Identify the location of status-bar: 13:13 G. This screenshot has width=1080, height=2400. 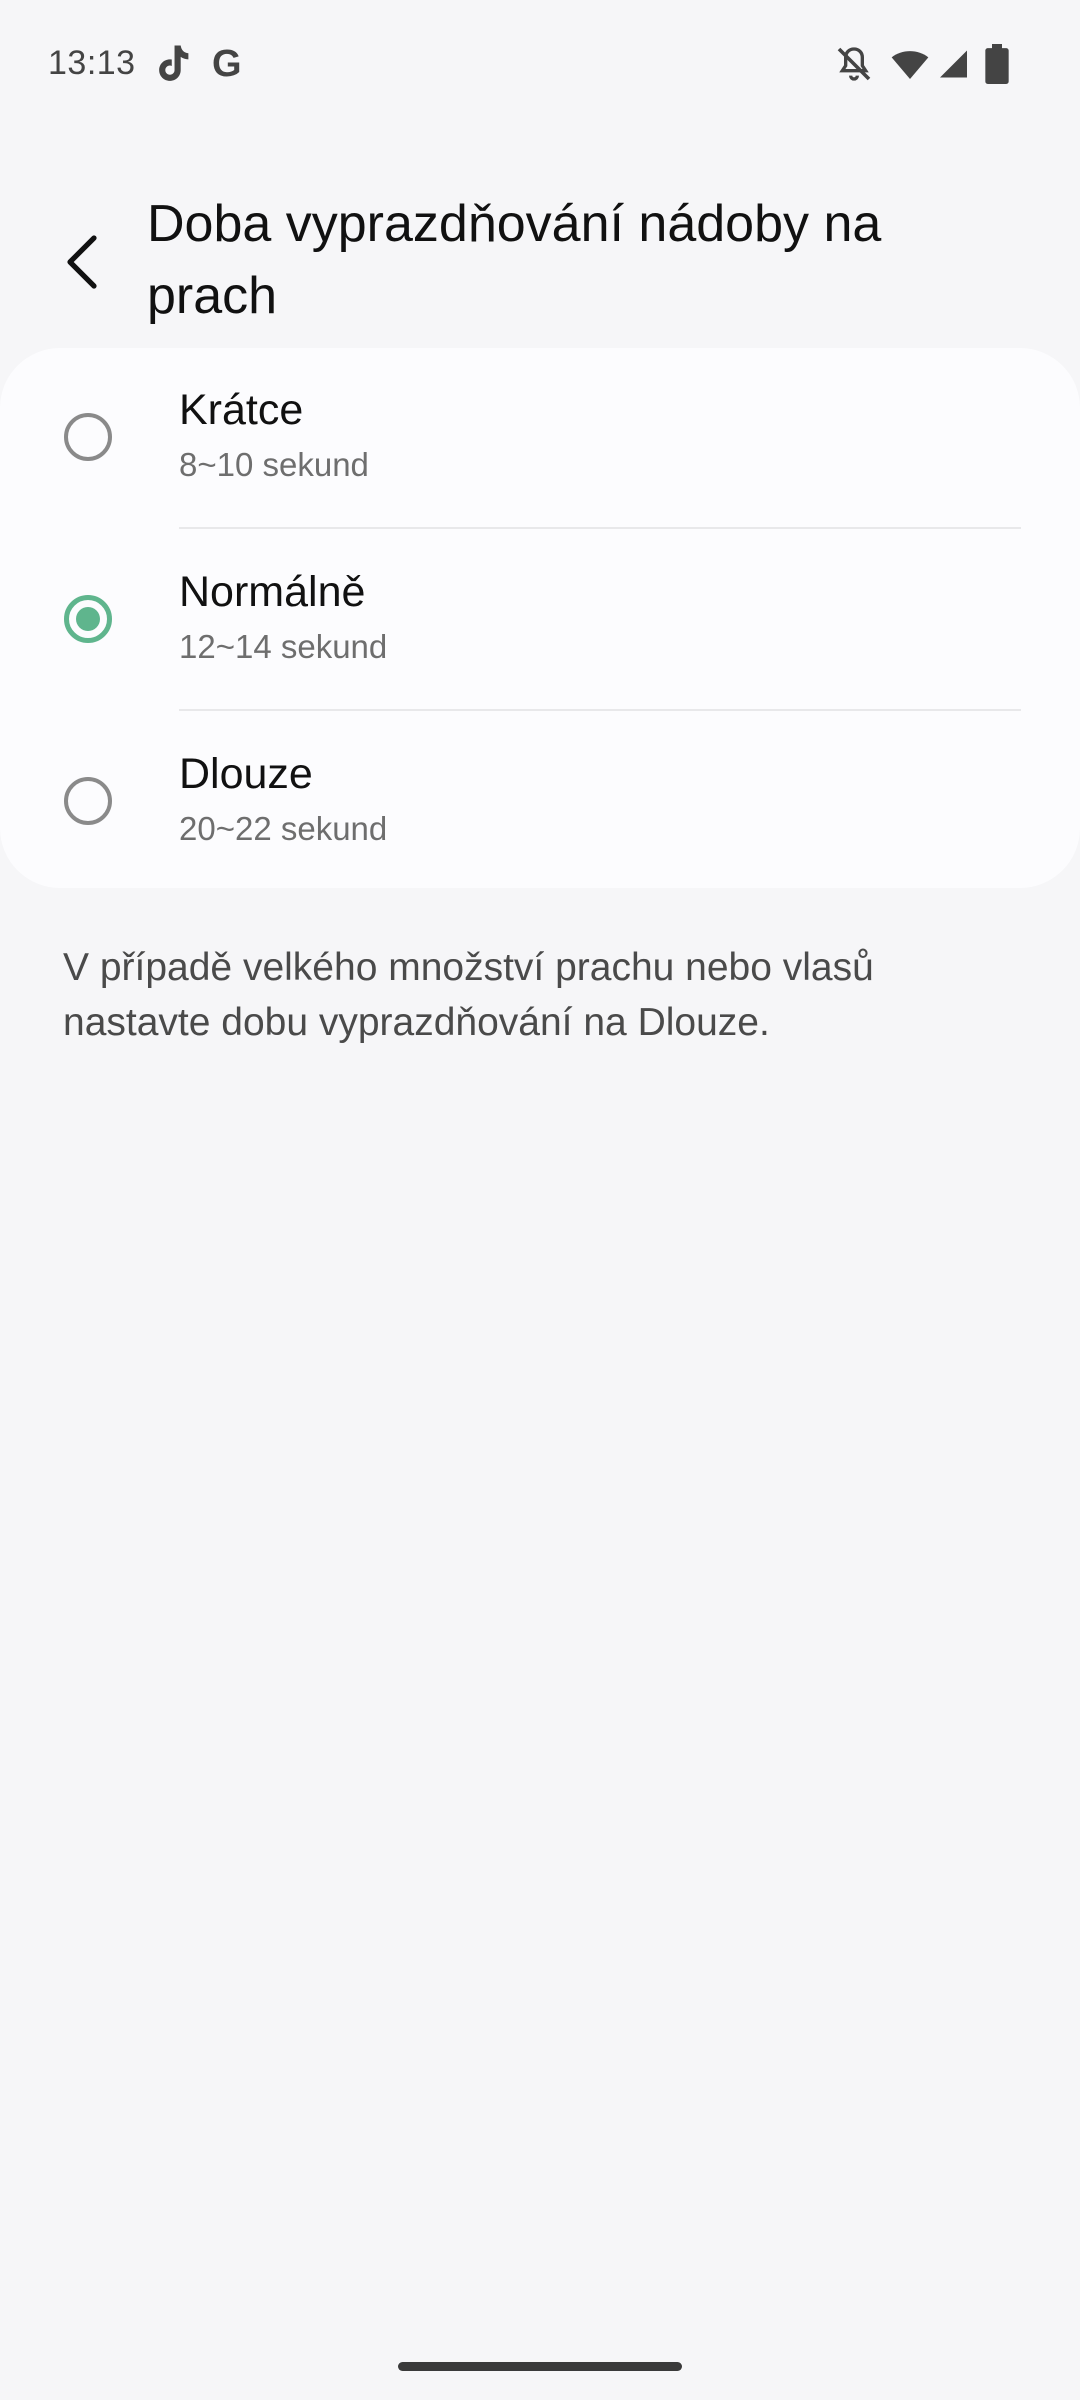
(540, 68).